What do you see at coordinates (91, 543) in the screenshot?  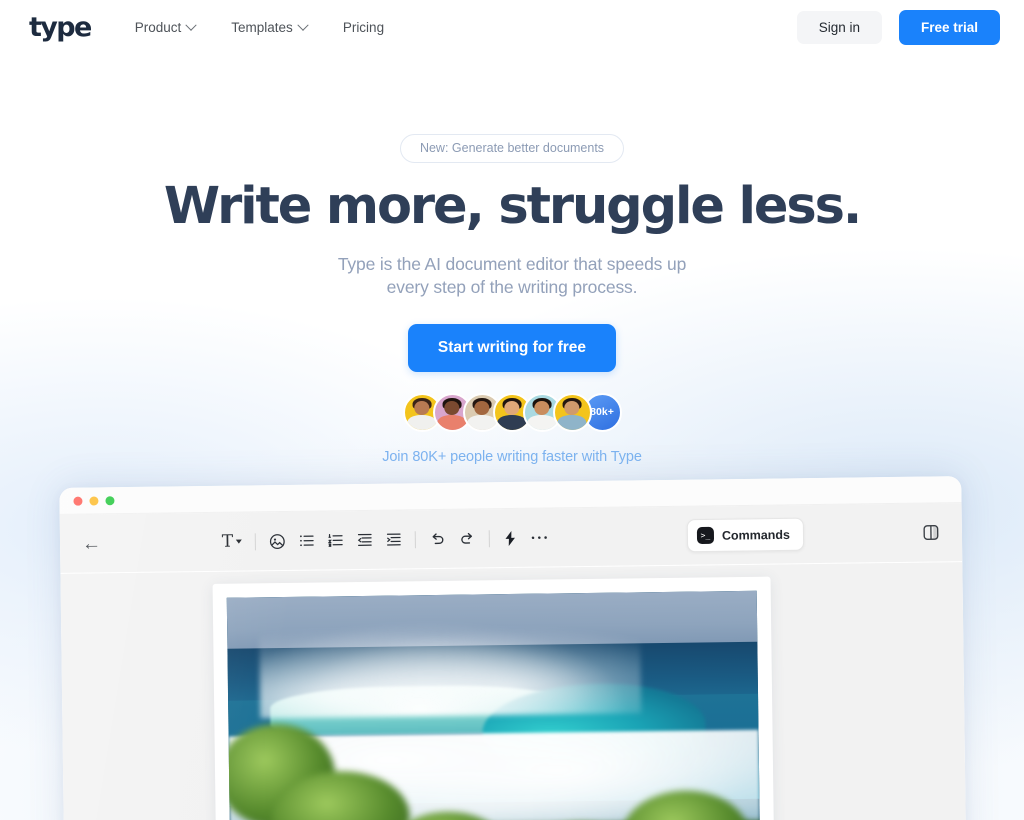 I see `back-arrow-icon: ←` at bounding box center [91, 543].